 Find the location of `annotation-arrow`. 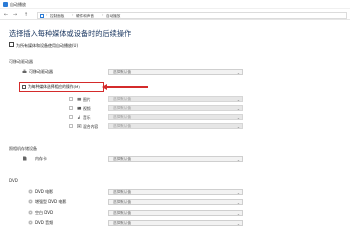

annotation-arrow is located at coordinates (126, 87).